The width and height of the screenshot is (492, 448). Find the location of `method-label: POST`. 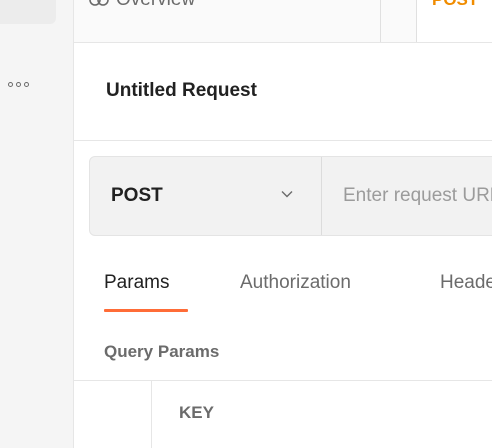

method-label: POST is located at coordinates (137, 195).